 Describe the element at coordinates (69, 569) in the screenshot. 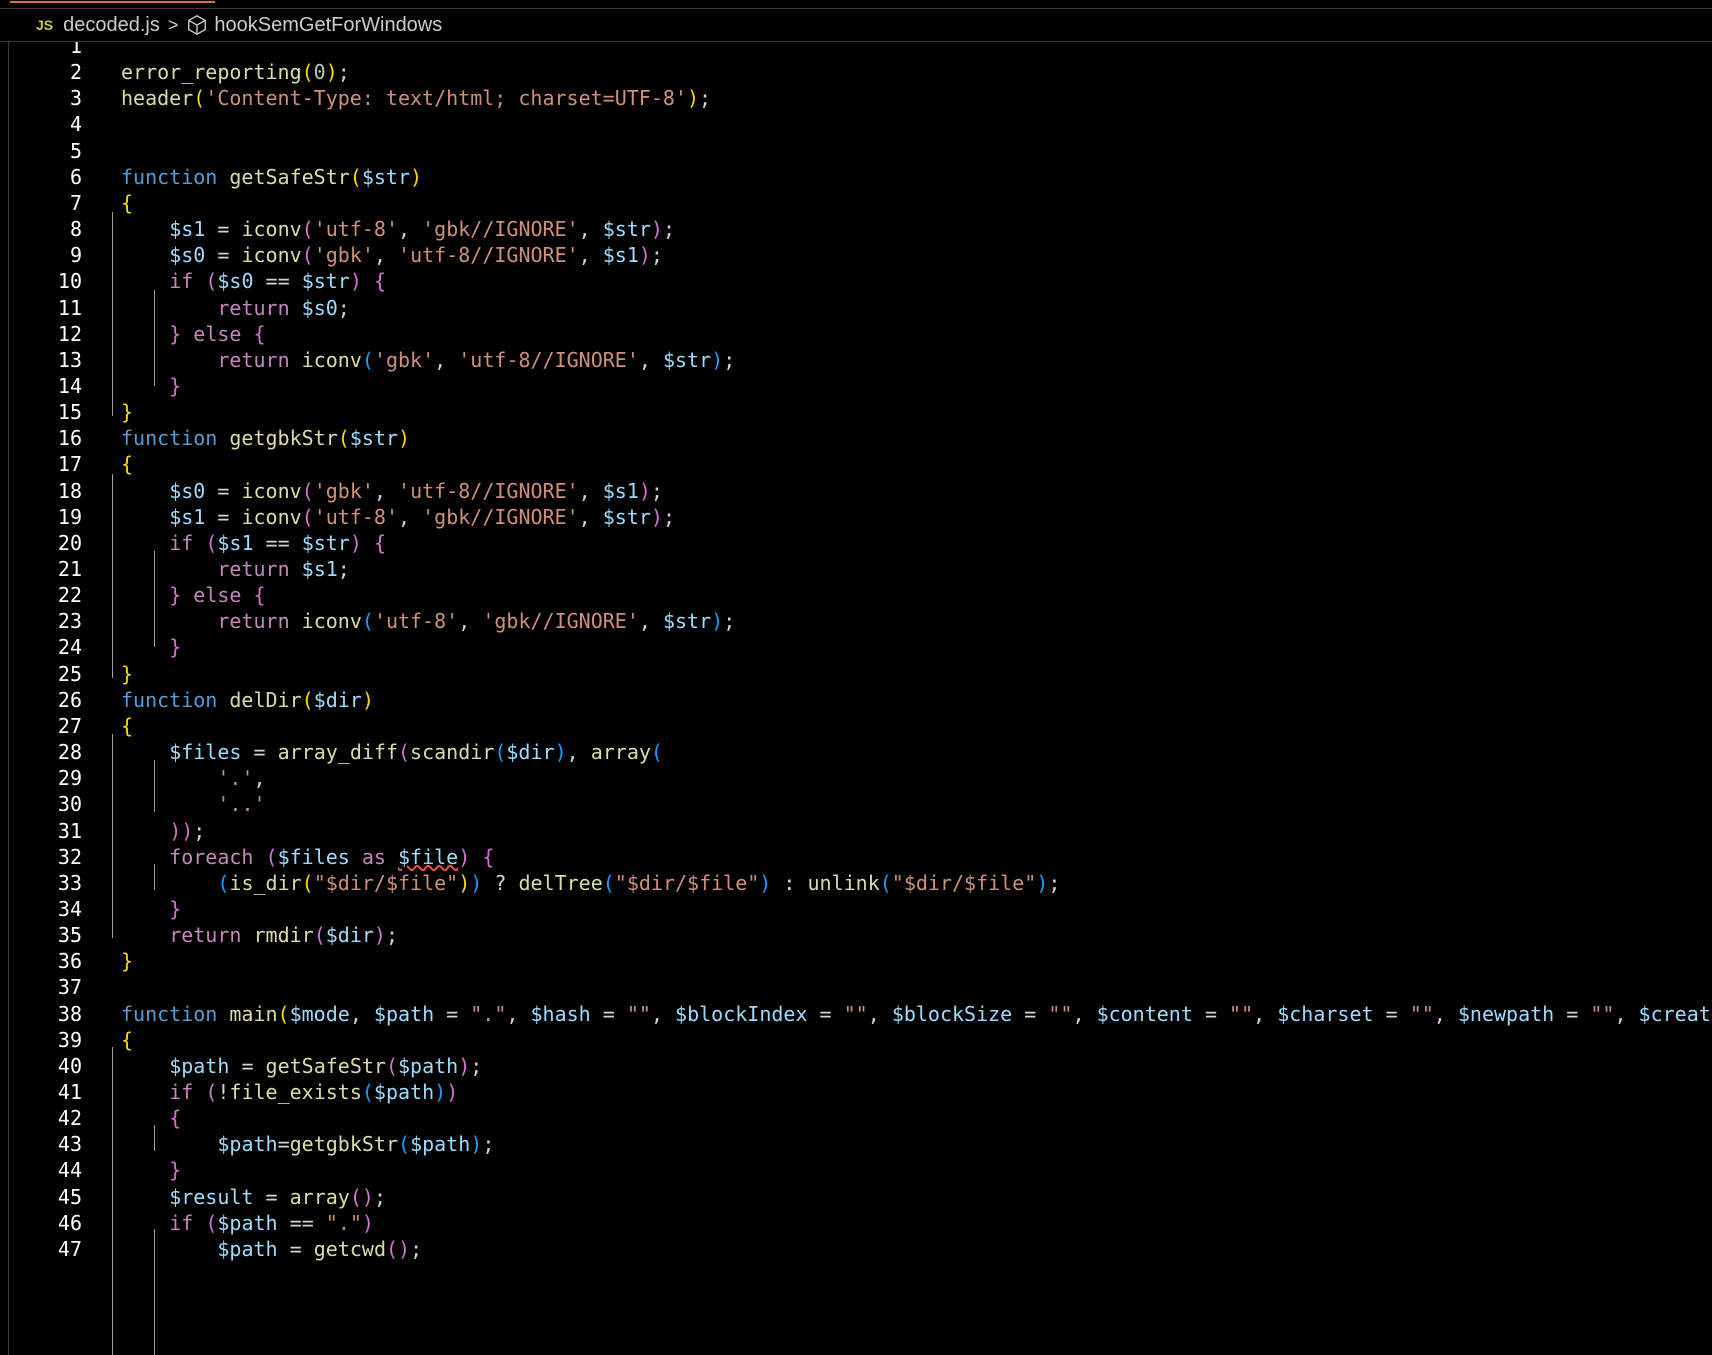

I see `line-number: 21` at that location.